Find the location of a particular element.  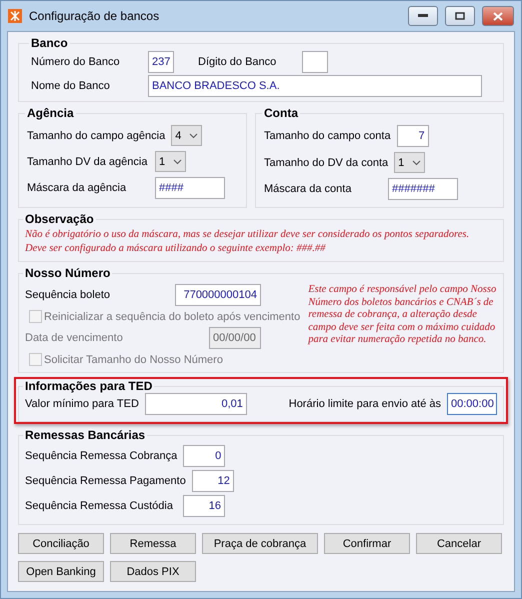

dialog-button: Confirmar is located at coordinates (367, 543).